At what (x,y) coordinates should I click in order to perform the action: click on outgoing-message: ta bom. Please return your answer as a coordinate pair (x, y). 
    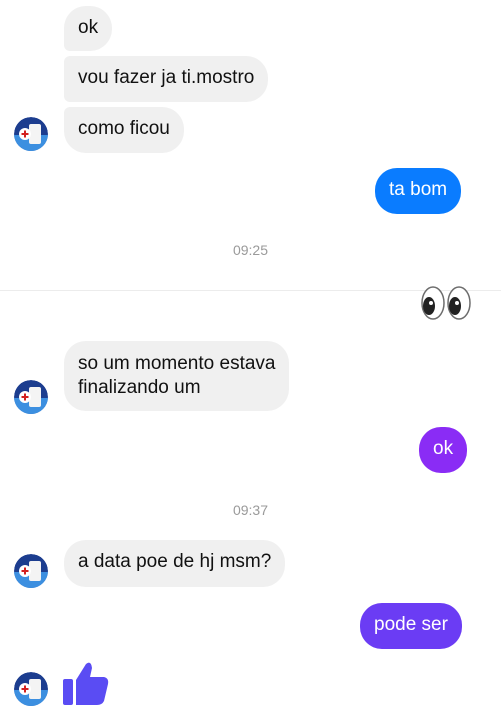
    Looking at the image, I should click on (418, 191).